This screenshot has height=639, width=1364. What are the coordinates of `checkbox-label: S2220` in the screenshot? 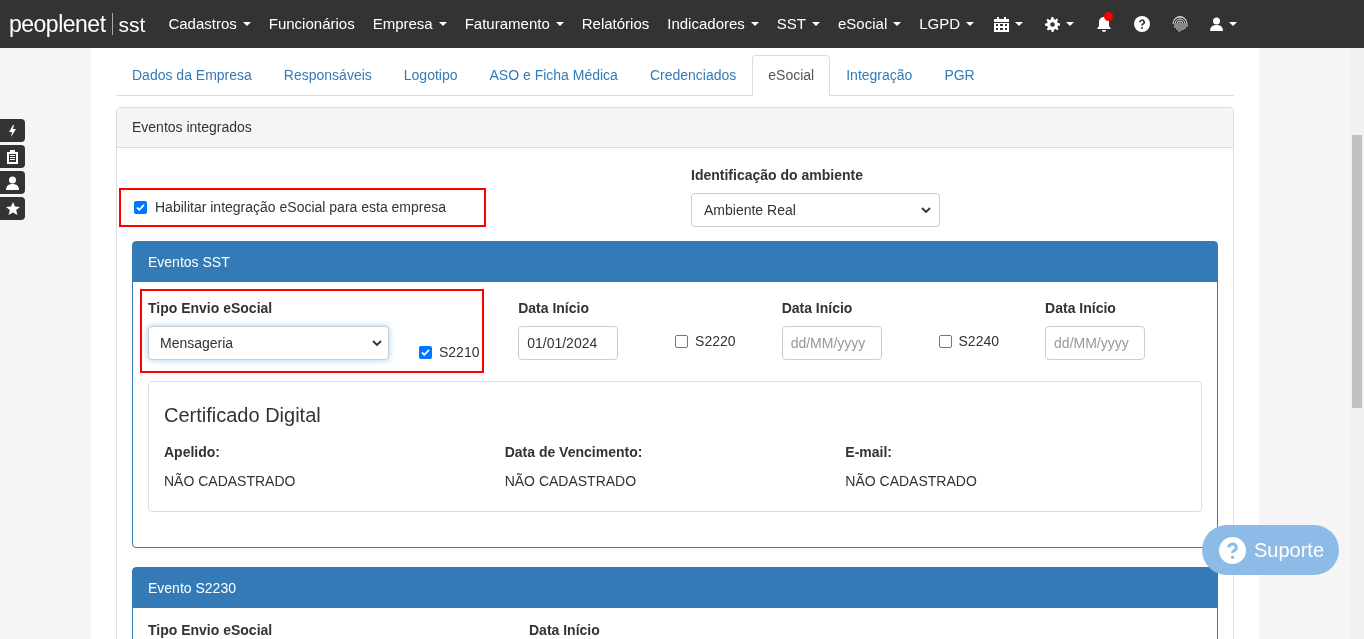 It's located at (715, 341).